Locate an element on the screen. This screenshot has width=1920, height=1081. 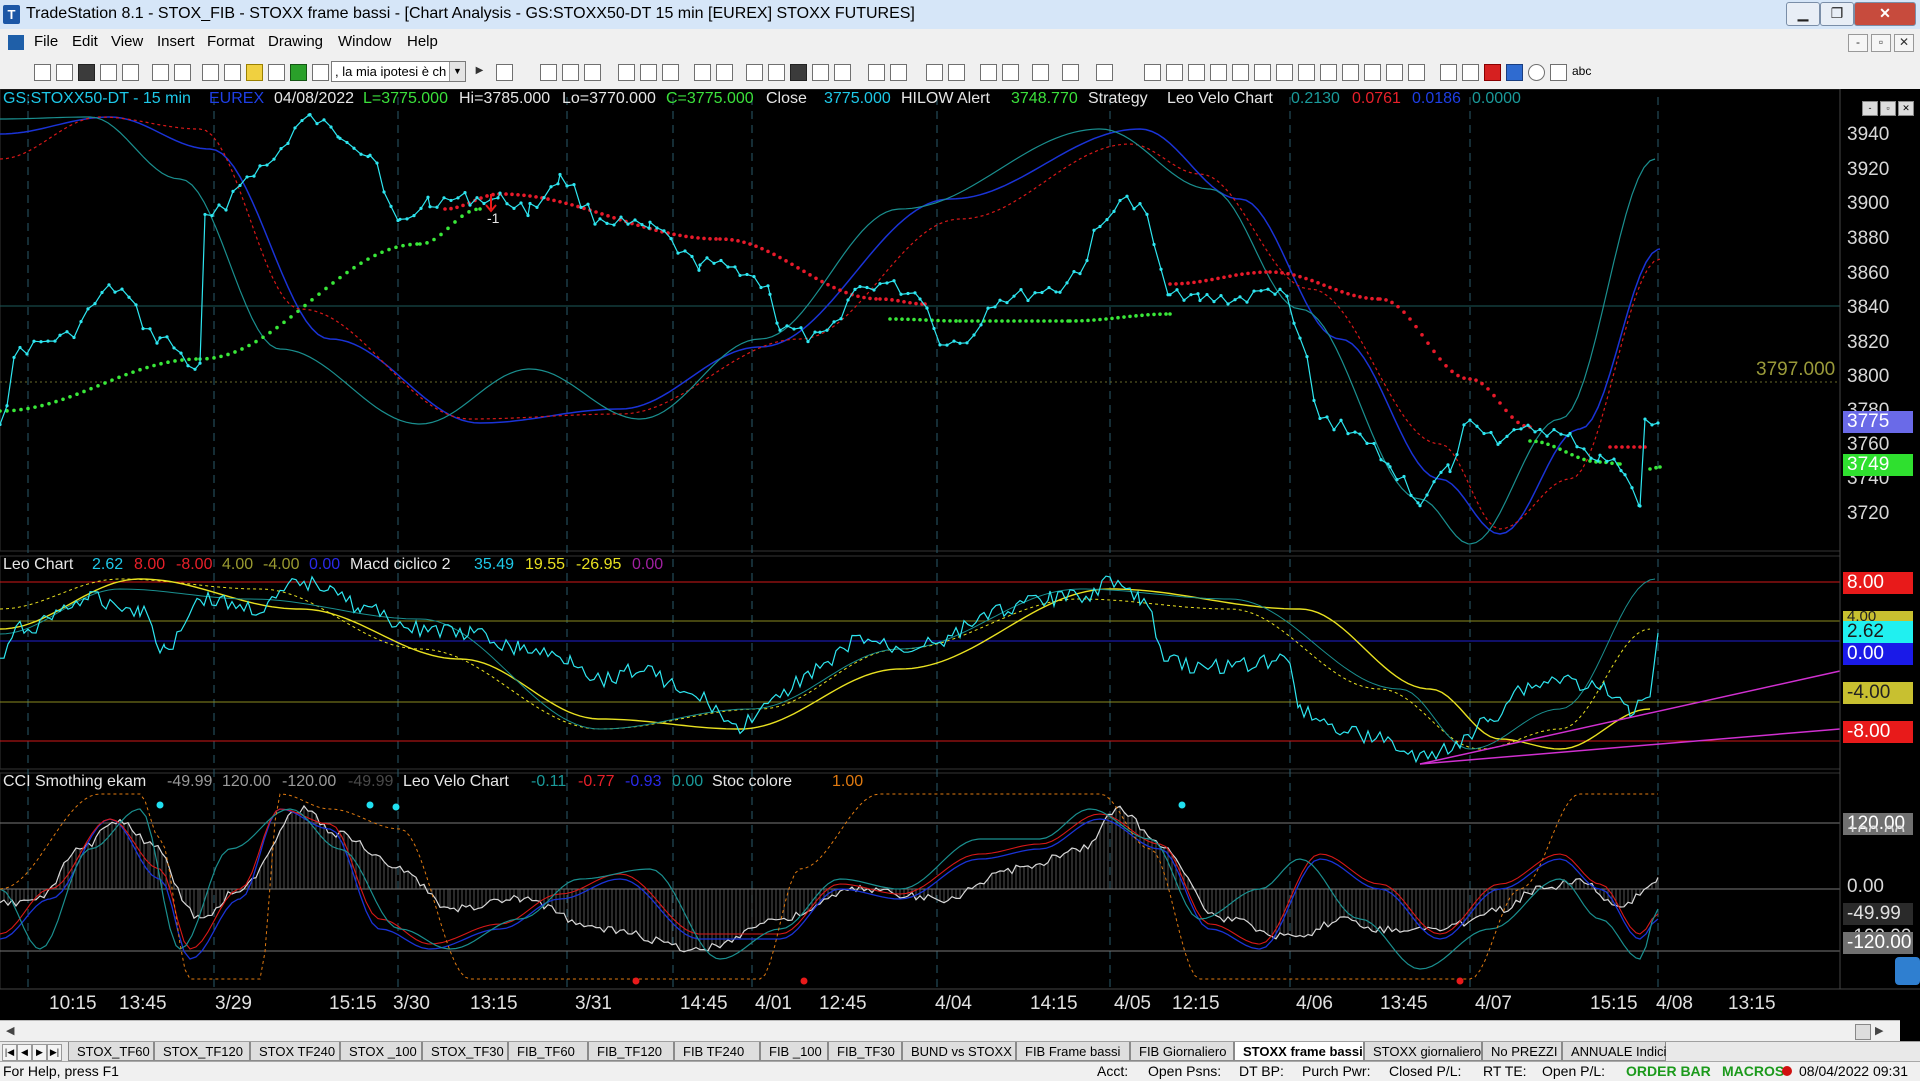
tab-fib-giornaliero: FIB Giornaliero is located at coordinates (1182, 1051).